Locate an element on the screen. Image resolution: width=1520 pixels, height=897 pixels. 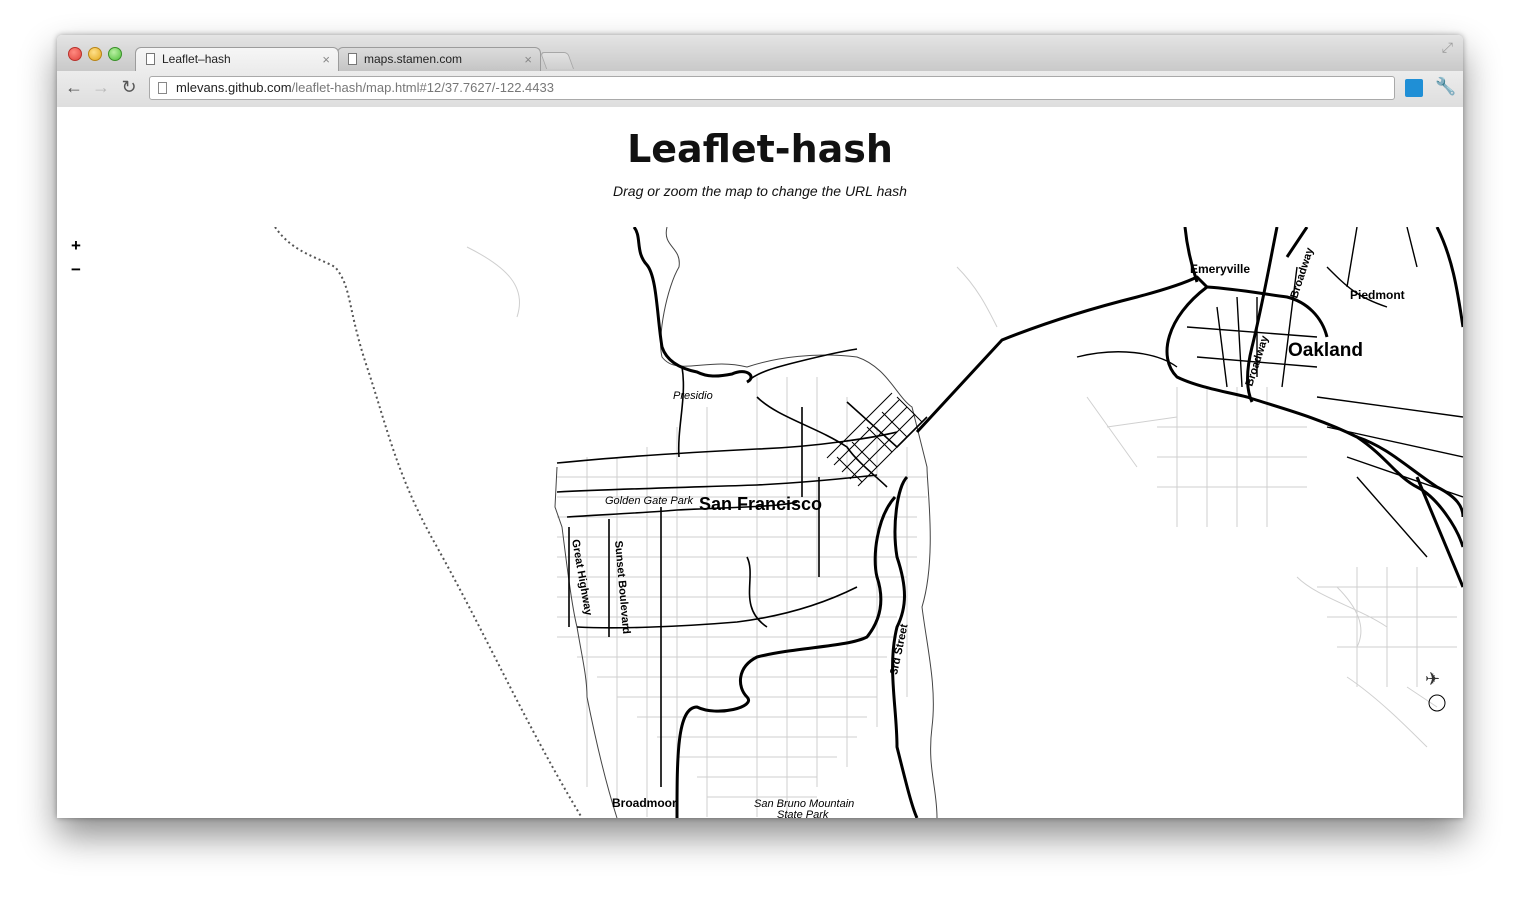
zoom-out-button: − is located at coordinates (76, 270).